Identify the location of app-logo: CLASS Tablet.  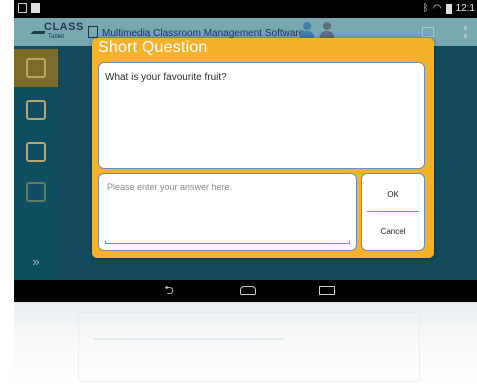
(59, 32).